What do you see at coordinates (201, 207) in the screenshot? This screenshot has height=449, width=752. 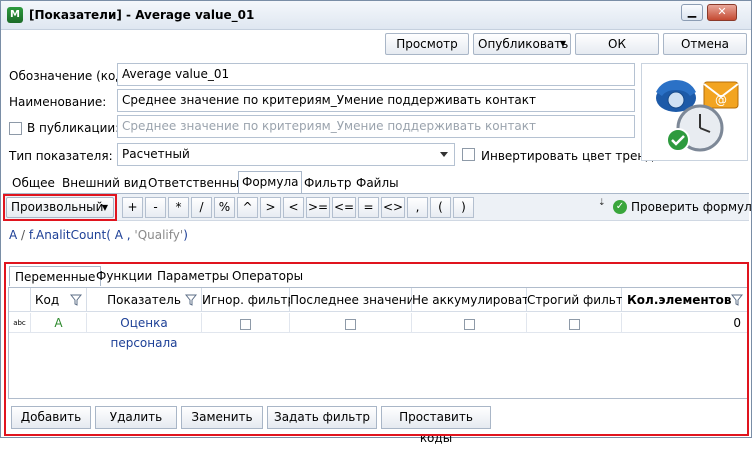 I see `op-divide-button: /` at bounding box center [201, 207].